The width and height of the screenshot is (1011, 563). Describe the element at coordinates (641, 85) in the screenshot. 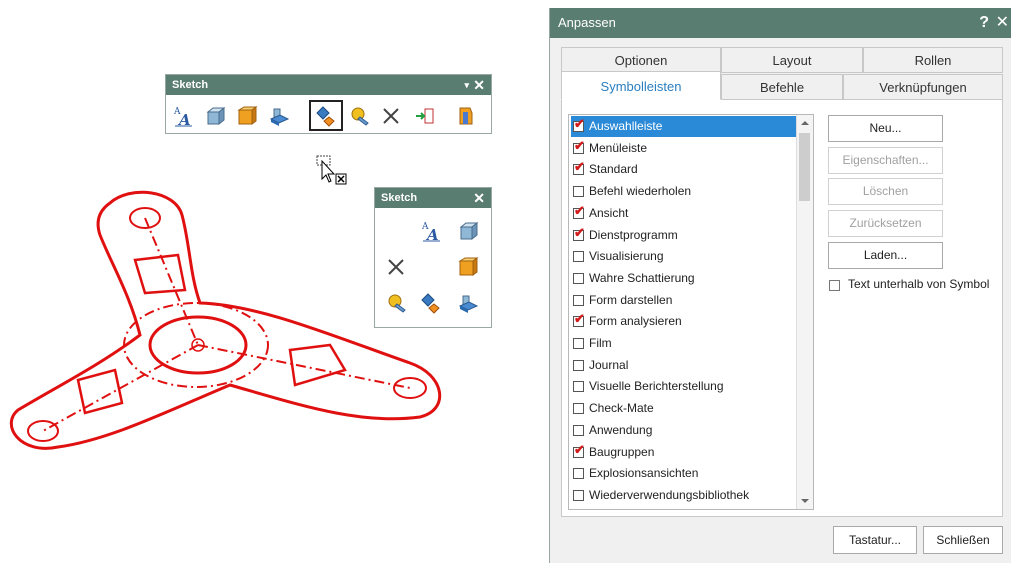

I see `tab-symbolleisten: Symbolleisten` at that location.